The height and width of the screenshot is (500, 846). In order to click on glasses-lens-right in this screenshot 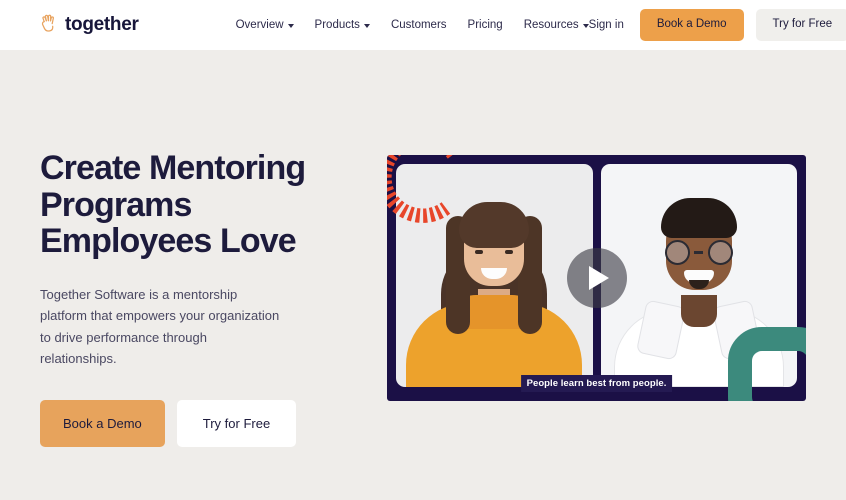, I will do `click(720, 252)`.